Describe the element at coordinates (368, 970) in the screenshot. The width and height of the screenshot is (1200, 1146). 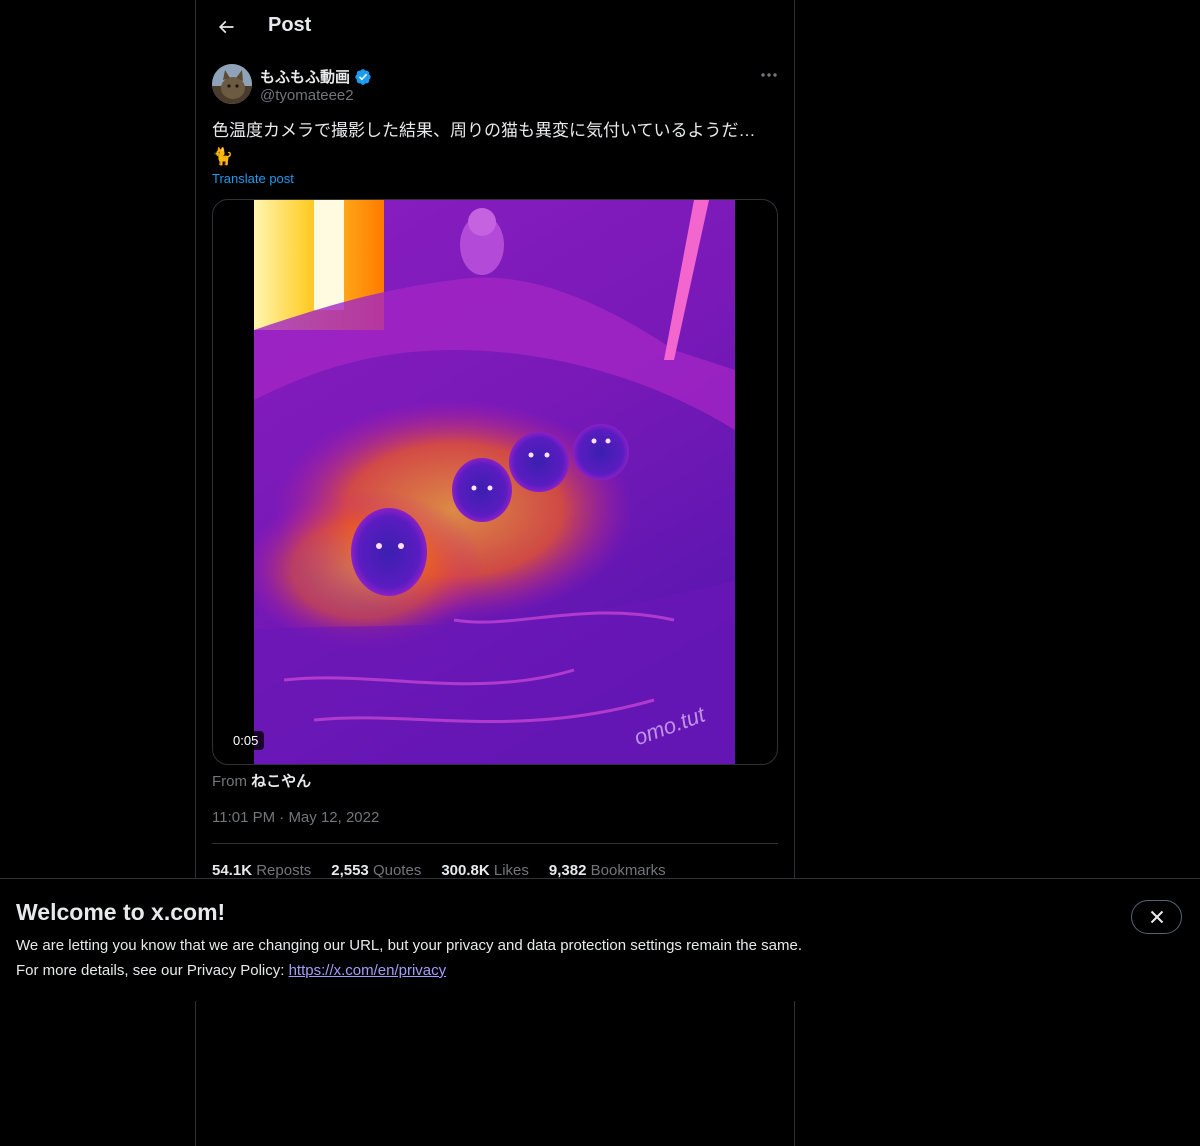
I see `privacy-policy-link: https://x.com/en/privacy` at that location.